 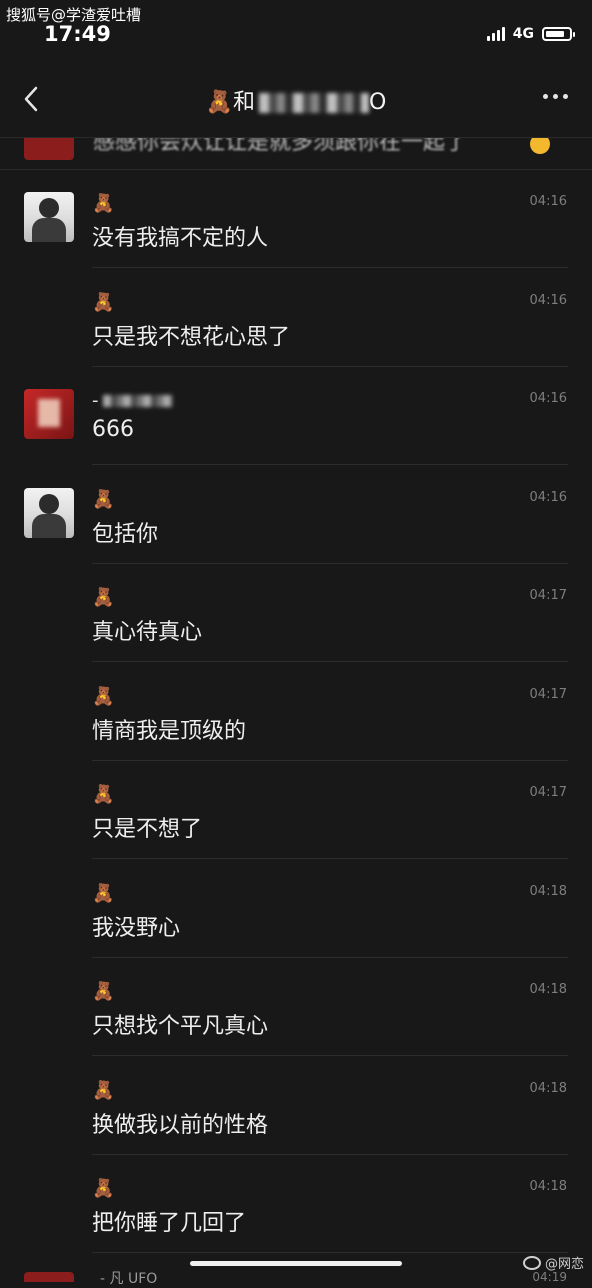 I want to click on bottom-peek-sender: - 凡 UFO, so click(x=129, y=1279).